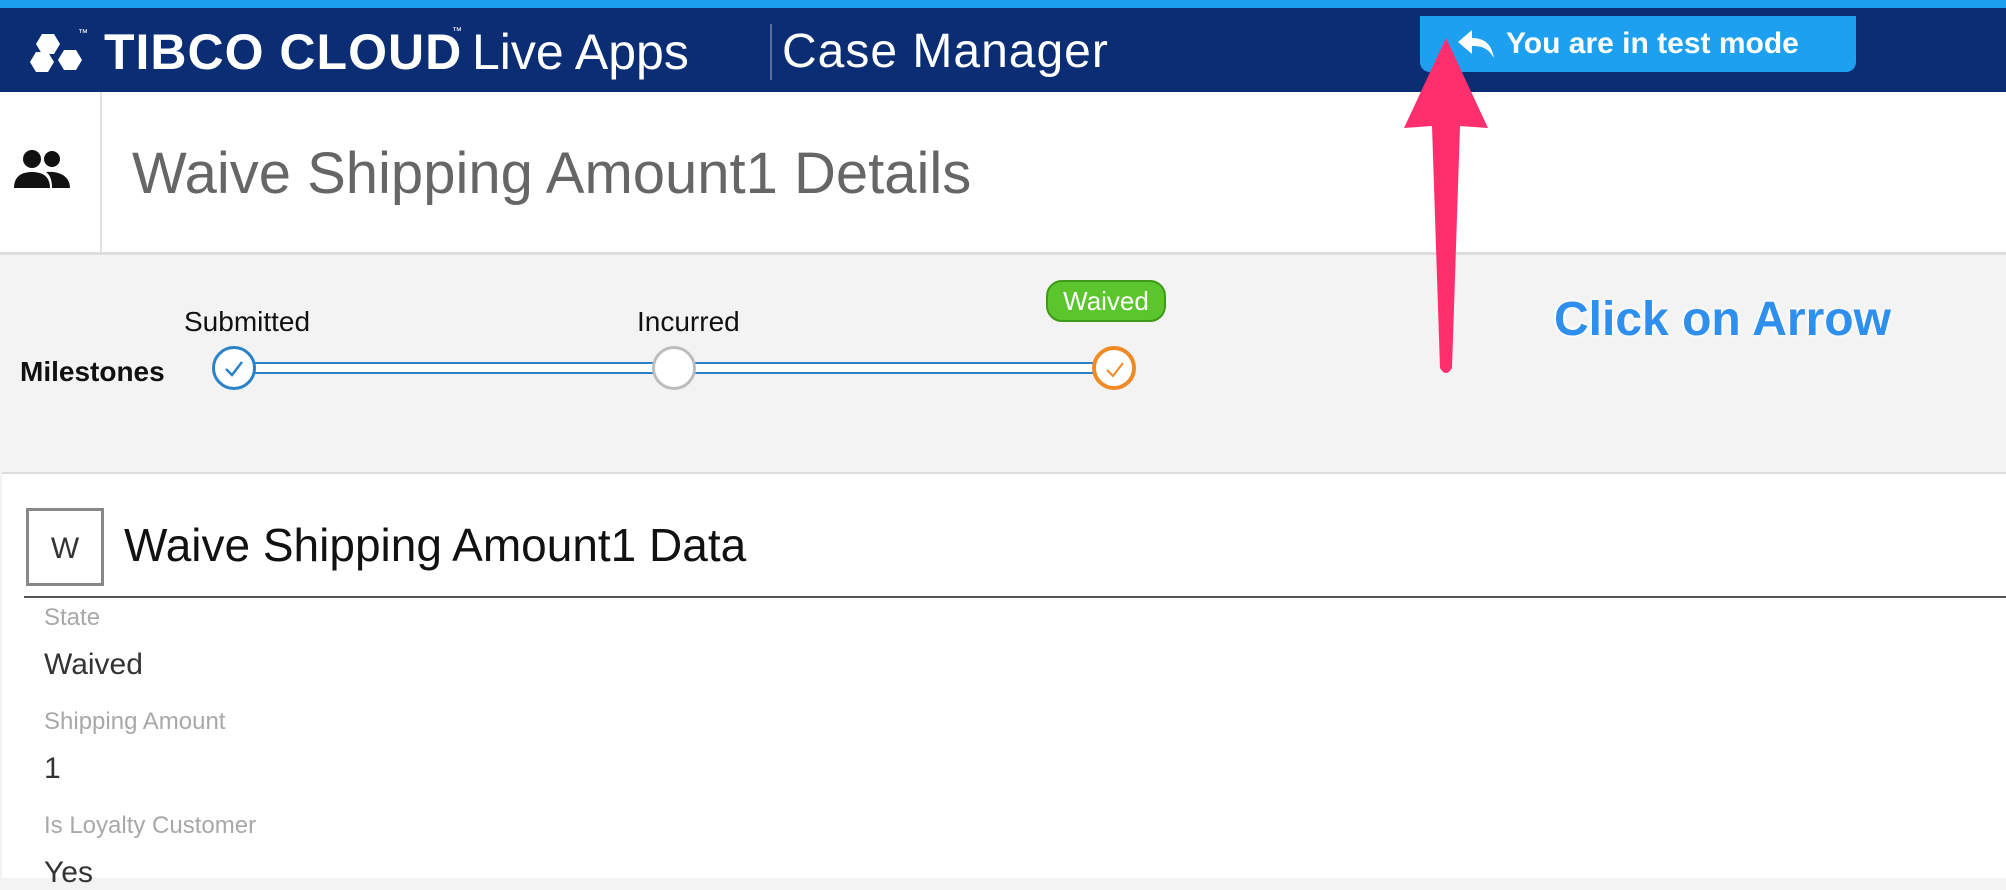  What do you see at coordinates (247, 321) in the screenshot?
I see `milestone-label-submitted: Submitted` at bounding box center [247, 321].